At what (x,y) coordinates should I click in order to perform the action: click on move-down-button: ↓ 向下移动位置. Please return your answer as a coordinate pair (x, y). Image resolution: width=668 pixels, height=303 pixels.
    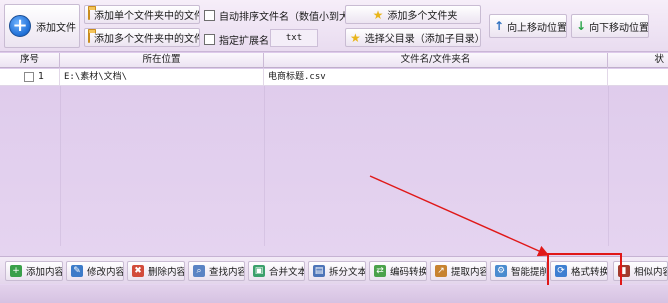
    Looking at the image, I should click on (610, 26).